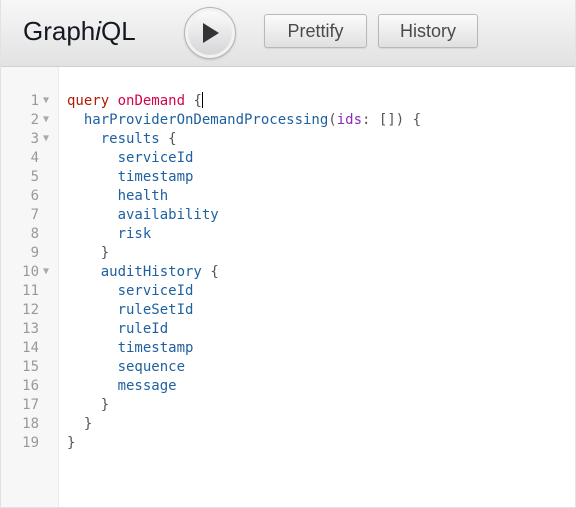  I want to click on code-line: 8 risk, so click(288, 234).